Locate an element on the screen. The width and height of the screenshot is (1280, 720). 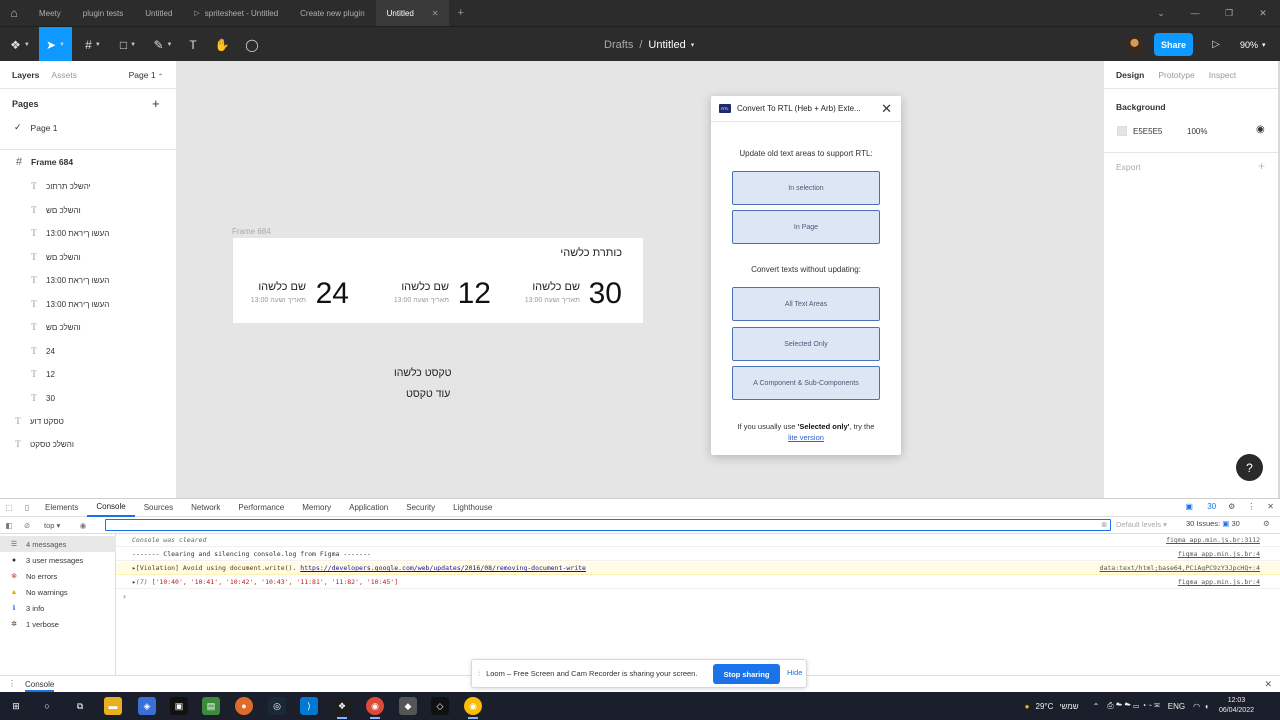
all-text-areas-button: All Text Areas is located at coordinates (806, 304).